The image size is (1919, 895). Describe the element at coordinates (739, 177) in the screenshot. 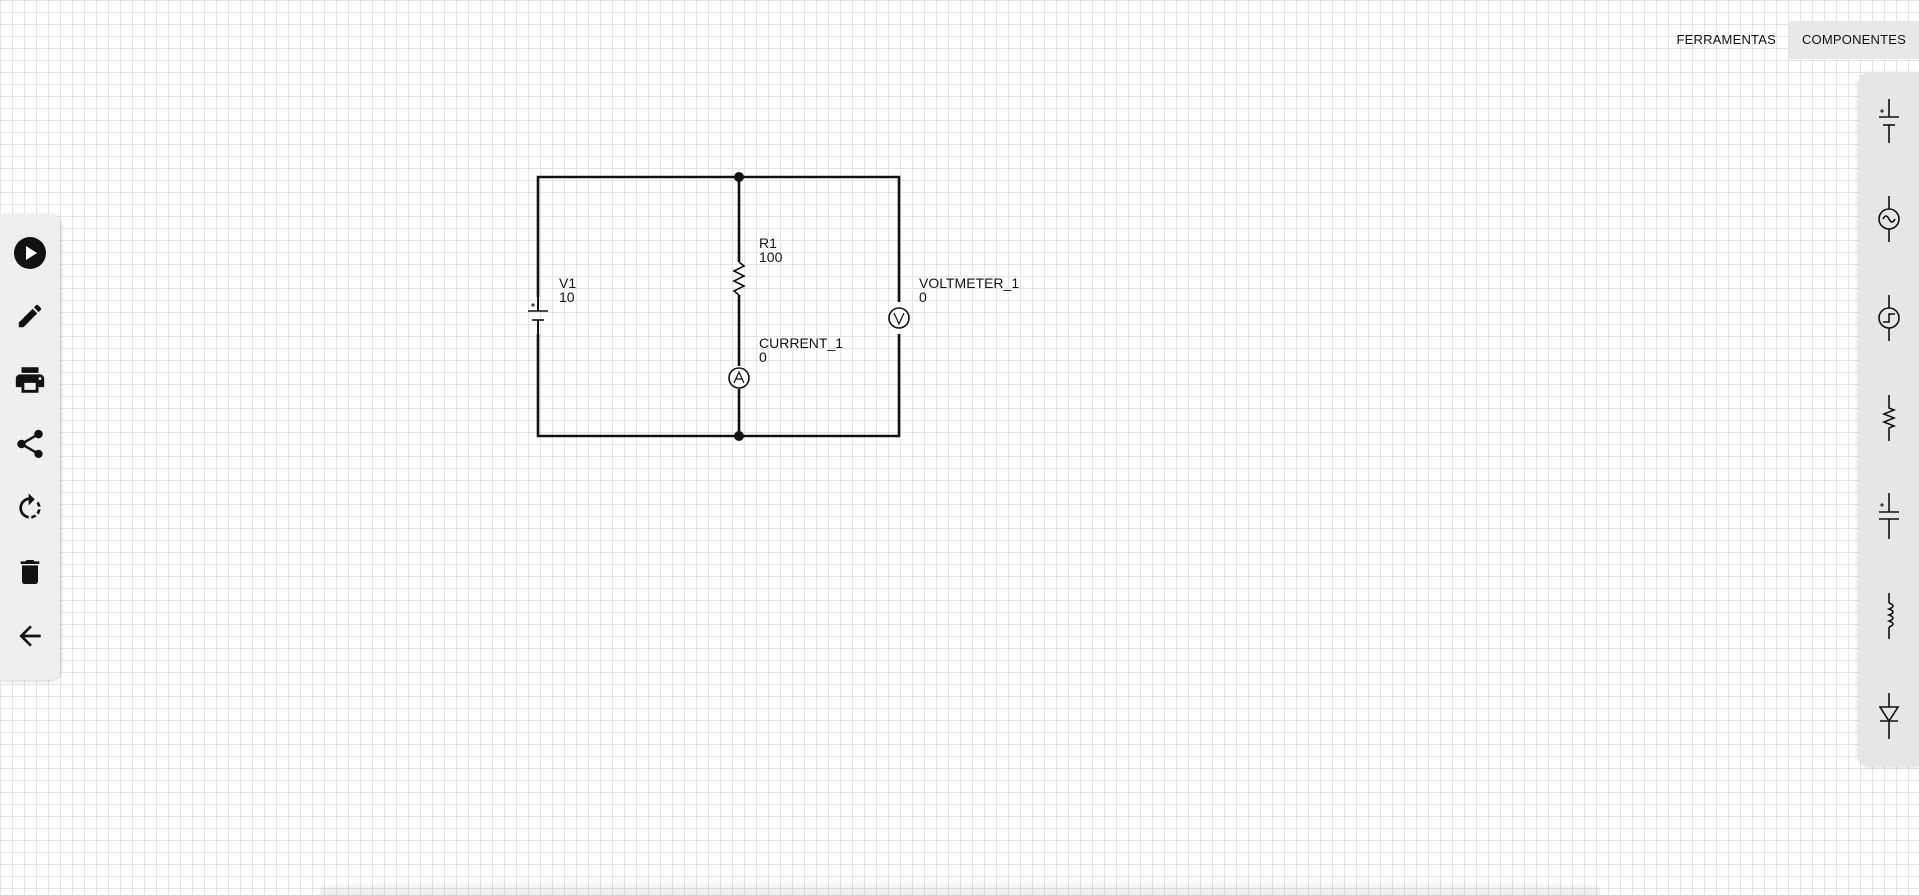

I see `junction-node-top` at that location.